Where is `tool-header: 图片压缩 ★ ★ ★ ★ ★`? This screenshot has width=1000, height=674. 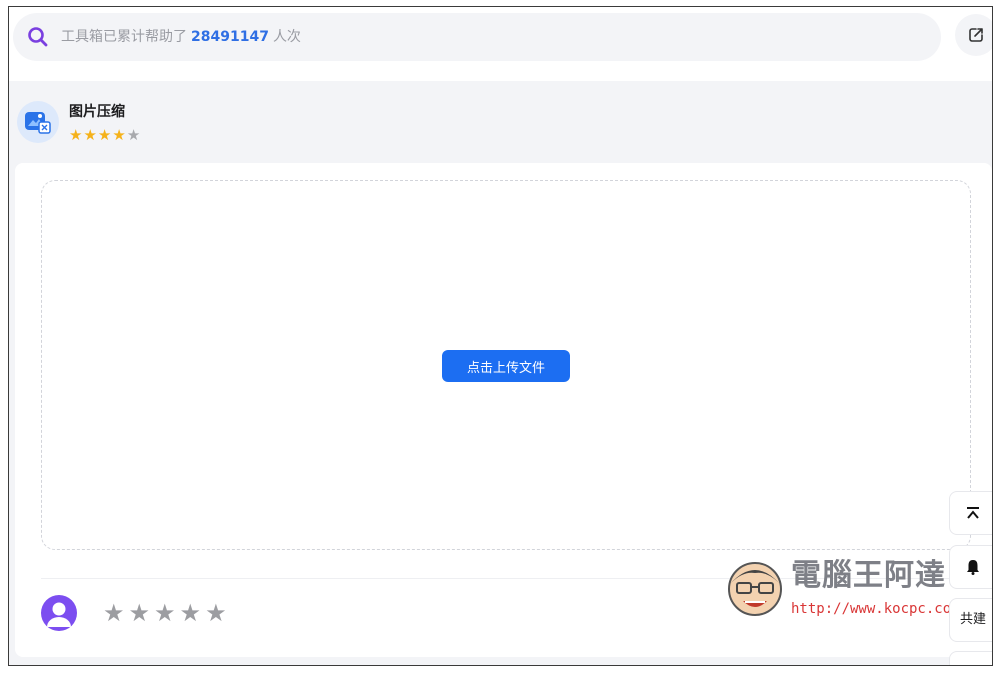 tool-header: 图片压缩 ★ ★ ★ ★ ★ is located at coordinates (500, 122).